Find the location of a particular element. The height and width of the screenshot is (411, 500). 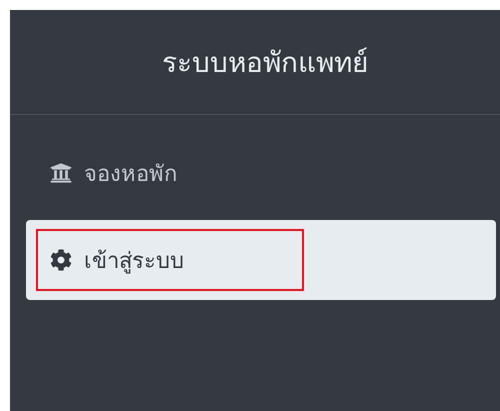

gear-icon is located at coordinates (61, 260).